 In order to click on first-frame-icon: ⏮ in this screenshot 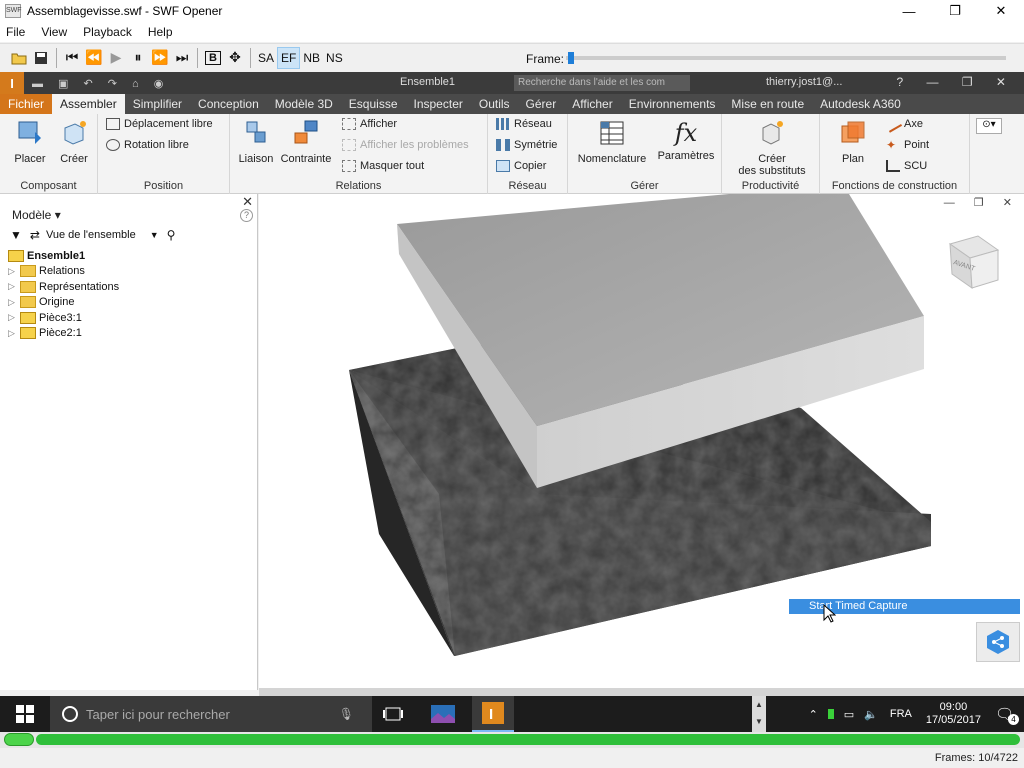, I will do `click(72, 58)`.